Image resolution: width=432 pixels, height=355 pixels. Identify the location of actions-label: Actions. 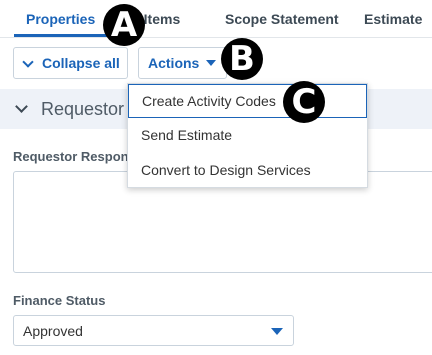
(174, 63).